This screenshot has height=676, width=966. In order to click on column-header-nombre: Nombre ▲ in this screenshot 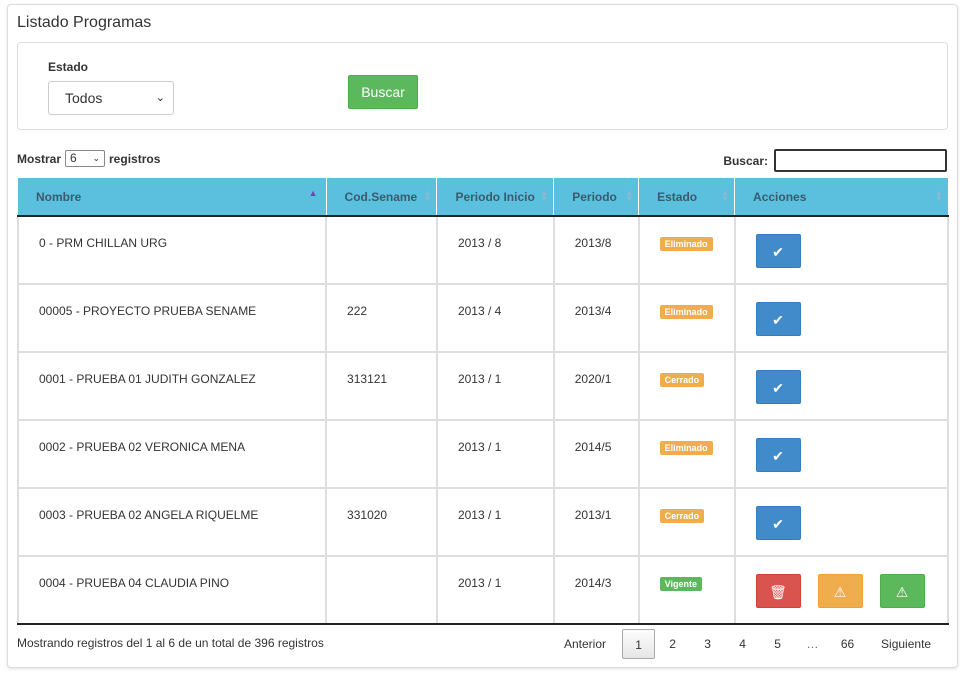, I will do `click(172, 197)`.